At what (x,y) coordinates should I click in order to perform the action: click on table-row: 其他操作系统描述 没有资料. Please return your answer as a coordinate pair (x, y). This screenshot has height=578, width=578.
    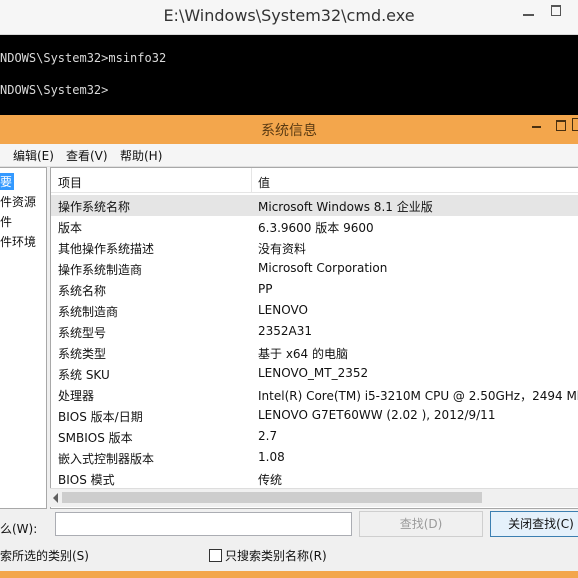
    Looking at the image, I should click on (314, 247).